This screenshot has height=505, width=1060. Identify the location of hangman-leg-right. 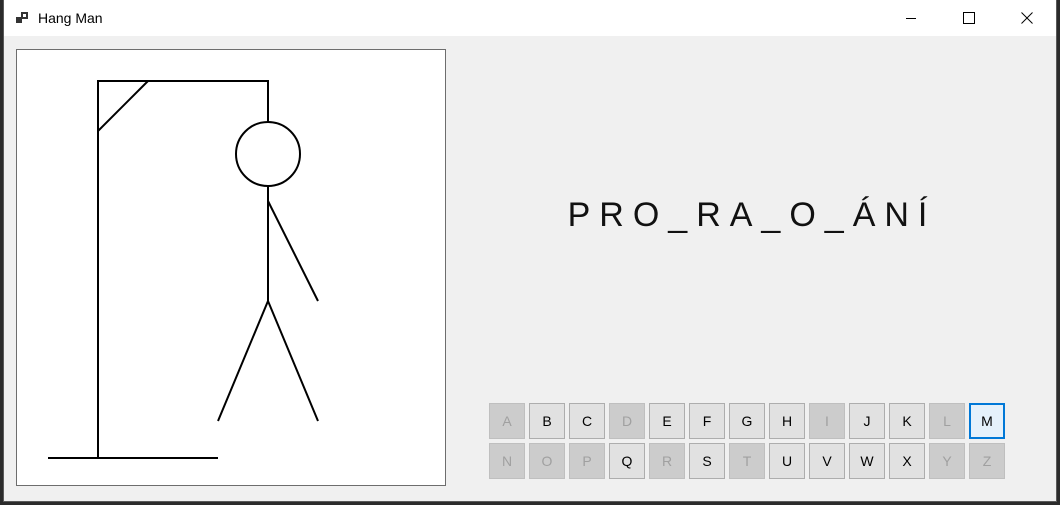
(293, 361).